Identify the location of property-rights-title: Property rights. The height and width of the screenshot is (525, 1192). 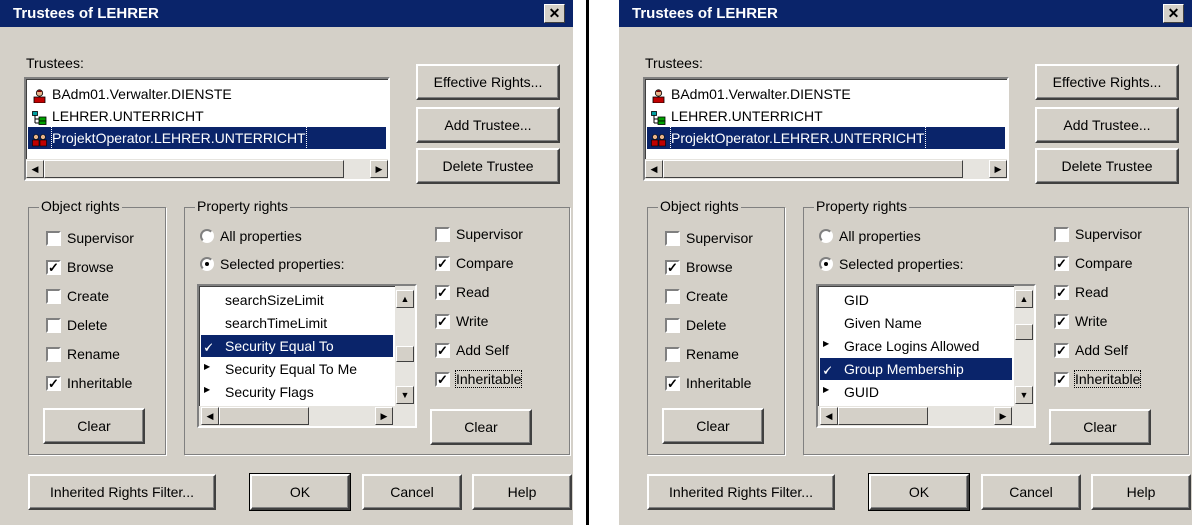
(862, 206).